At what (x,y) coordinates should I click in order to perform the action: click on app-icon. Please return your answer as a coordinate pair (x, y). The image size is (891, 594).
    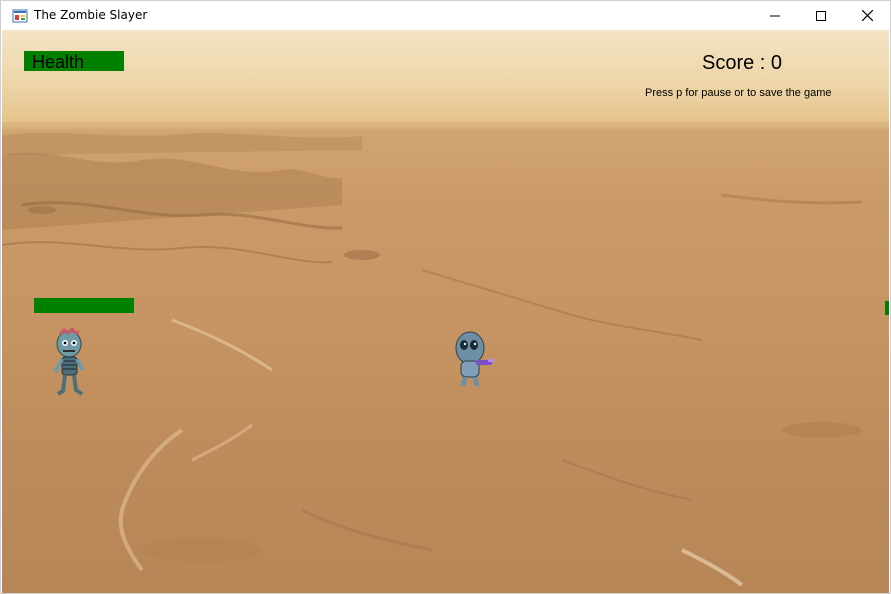
    Looking at the image, I should click on (20, 16).